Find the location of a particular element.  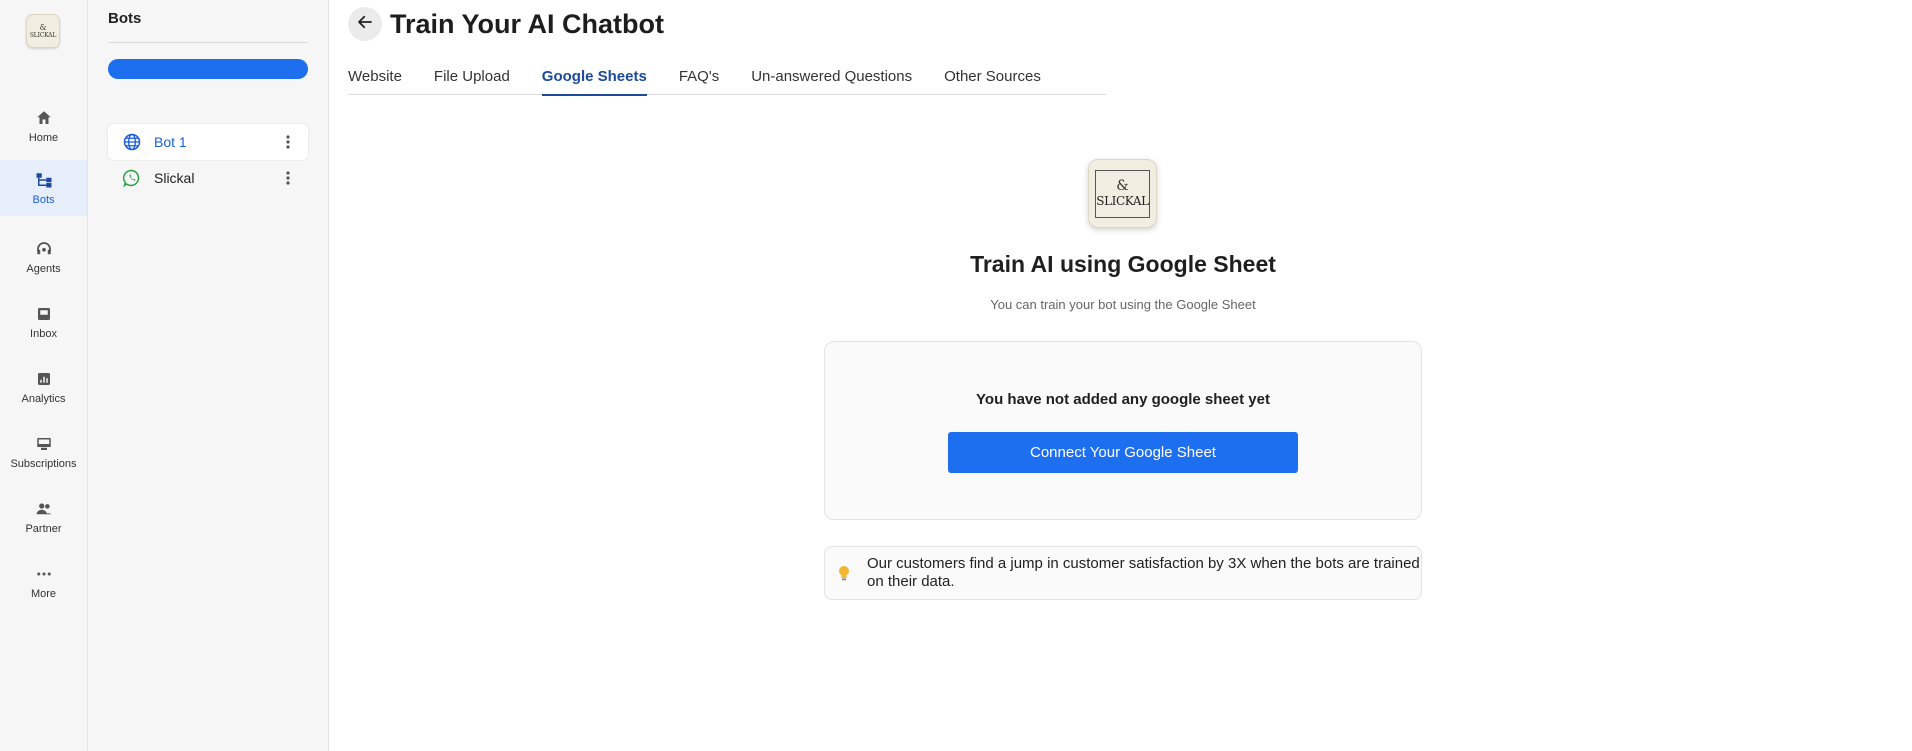

analytics-icon is located at coordinates (44, 379).